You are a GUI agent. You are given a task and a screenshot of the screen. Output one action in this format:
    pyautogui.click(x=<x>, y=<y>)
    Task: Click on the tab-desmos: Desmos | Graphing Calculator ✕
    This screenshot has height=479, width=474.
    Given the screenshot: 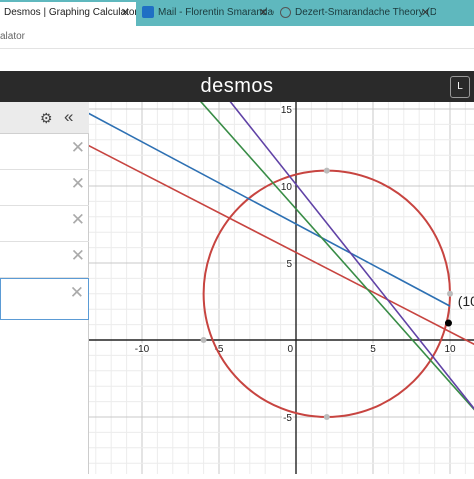 What is the action you would take?
    pyautogui.click(x=68, y=14)
    